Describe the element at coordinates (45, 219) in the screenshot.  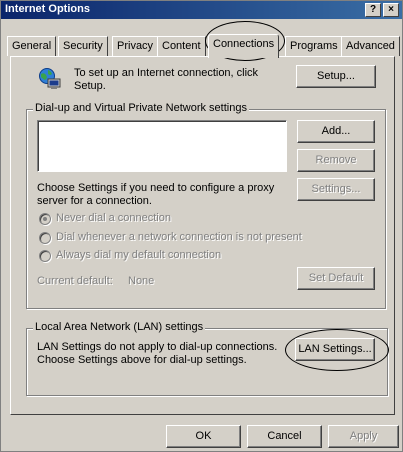
I see `never-dial-radio` at that location.